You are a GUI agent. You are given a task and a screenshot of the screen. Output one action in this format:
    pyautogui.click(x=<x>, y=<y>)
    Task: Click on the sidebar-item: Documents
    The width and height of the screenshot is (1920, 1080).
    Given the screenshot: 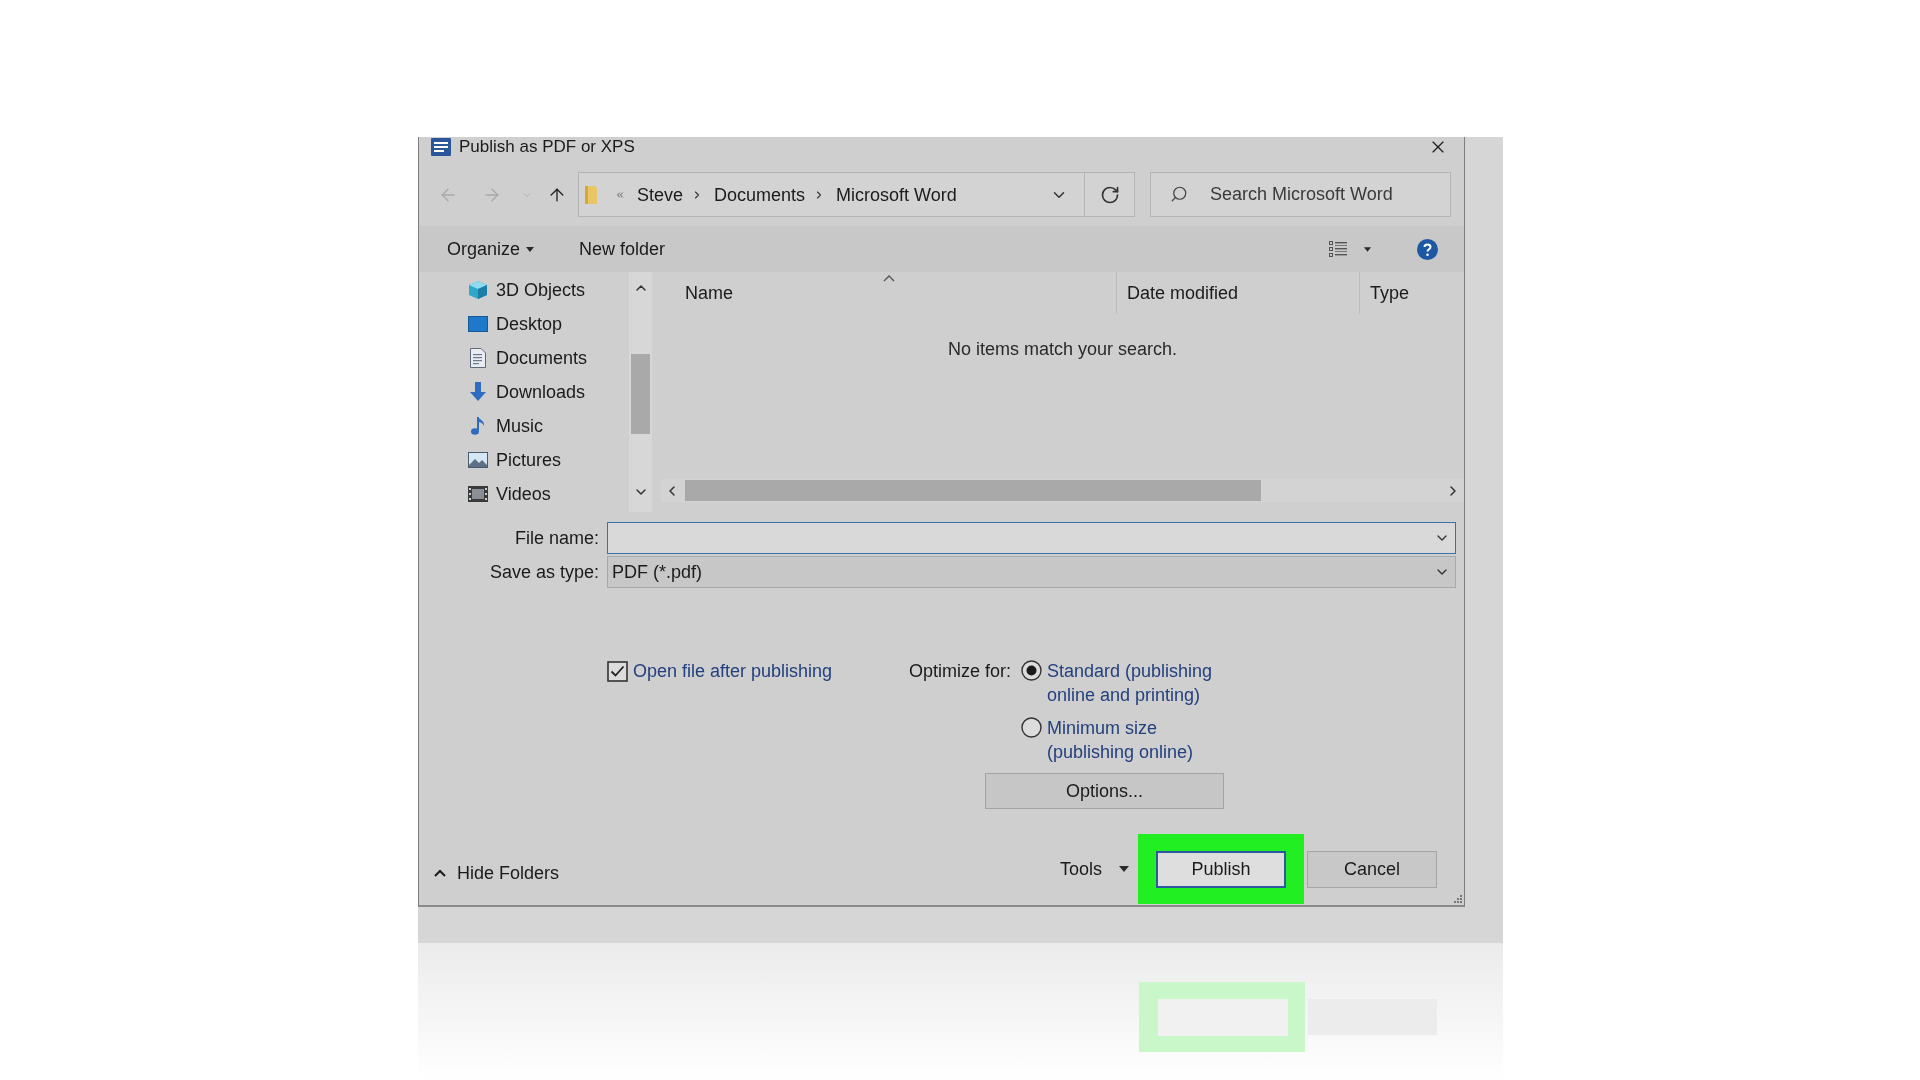 What is the action you would take?
    pyautogui.click(x=524, y=358)
    